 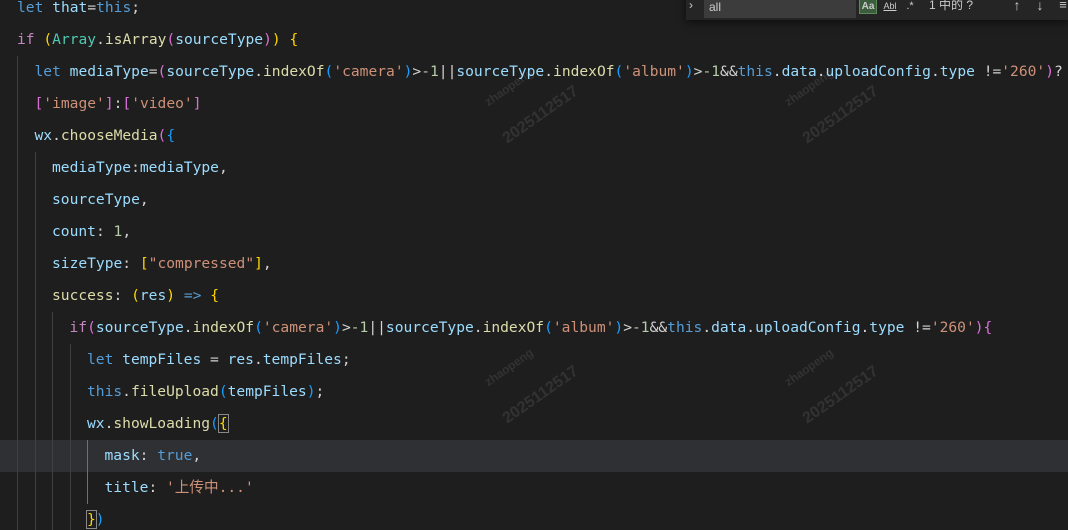 What do you see at coordinates (534, 104) in the screenshot?
I see `code-line: ['image']:['video']` at bounding box center [534, 104].